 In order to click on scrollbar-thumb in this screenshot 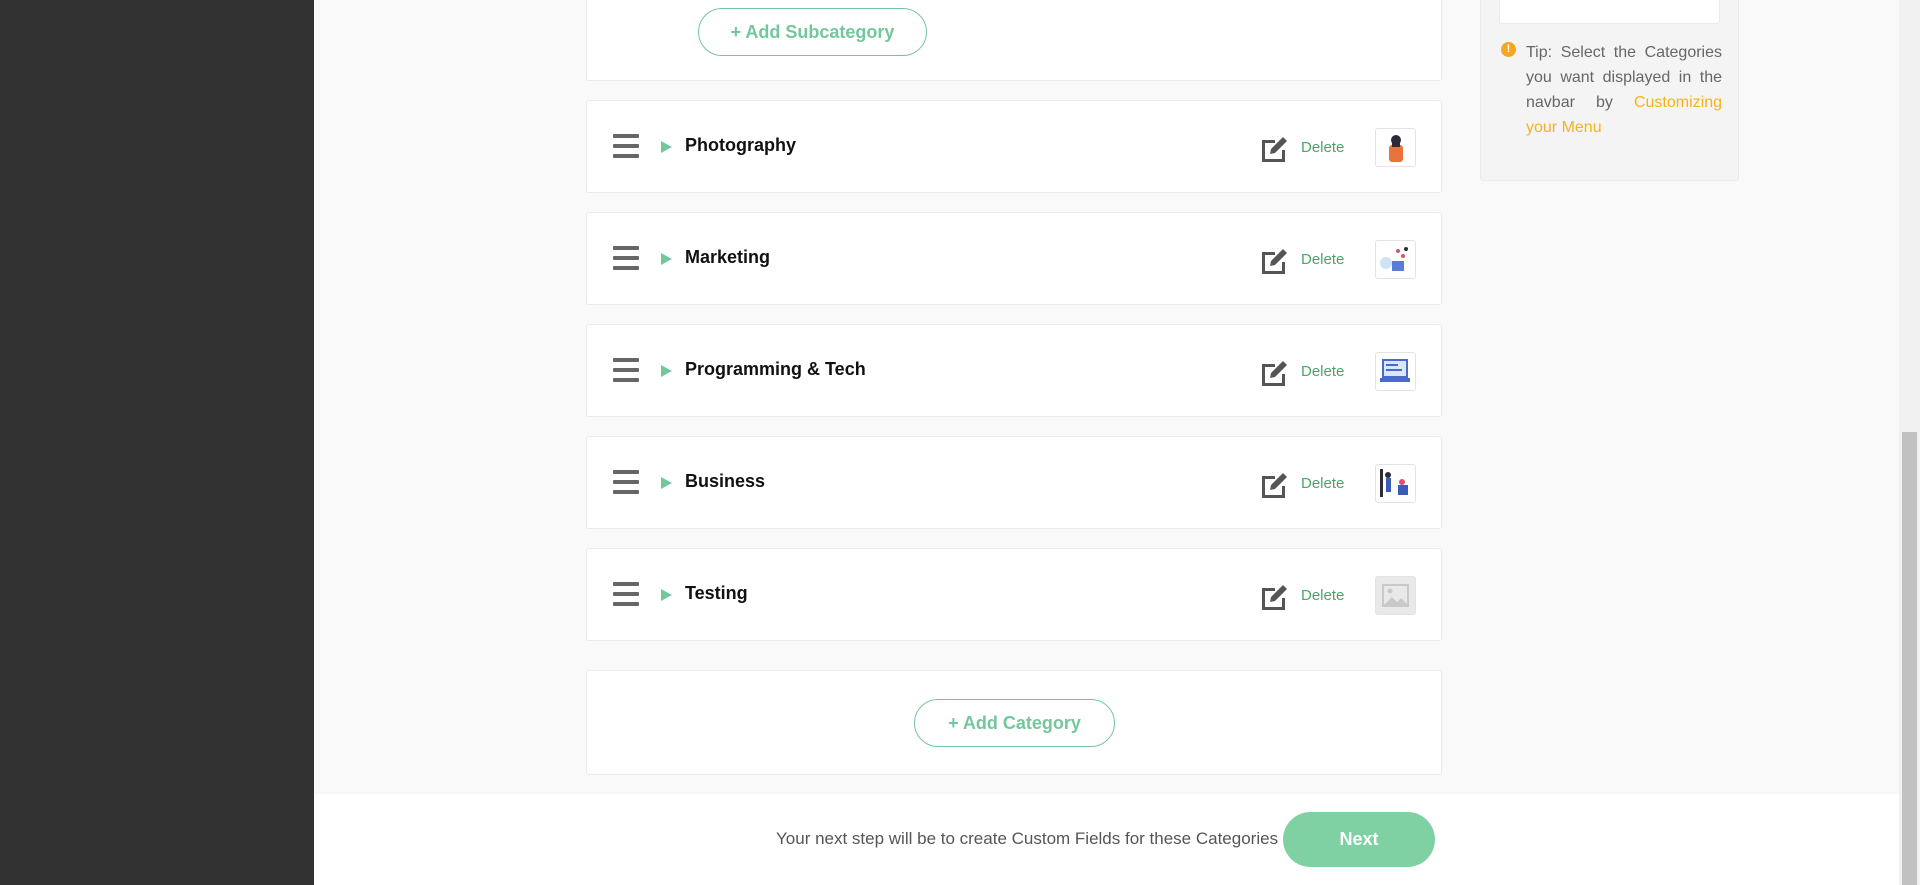, I will do `click(1909, 658)`.